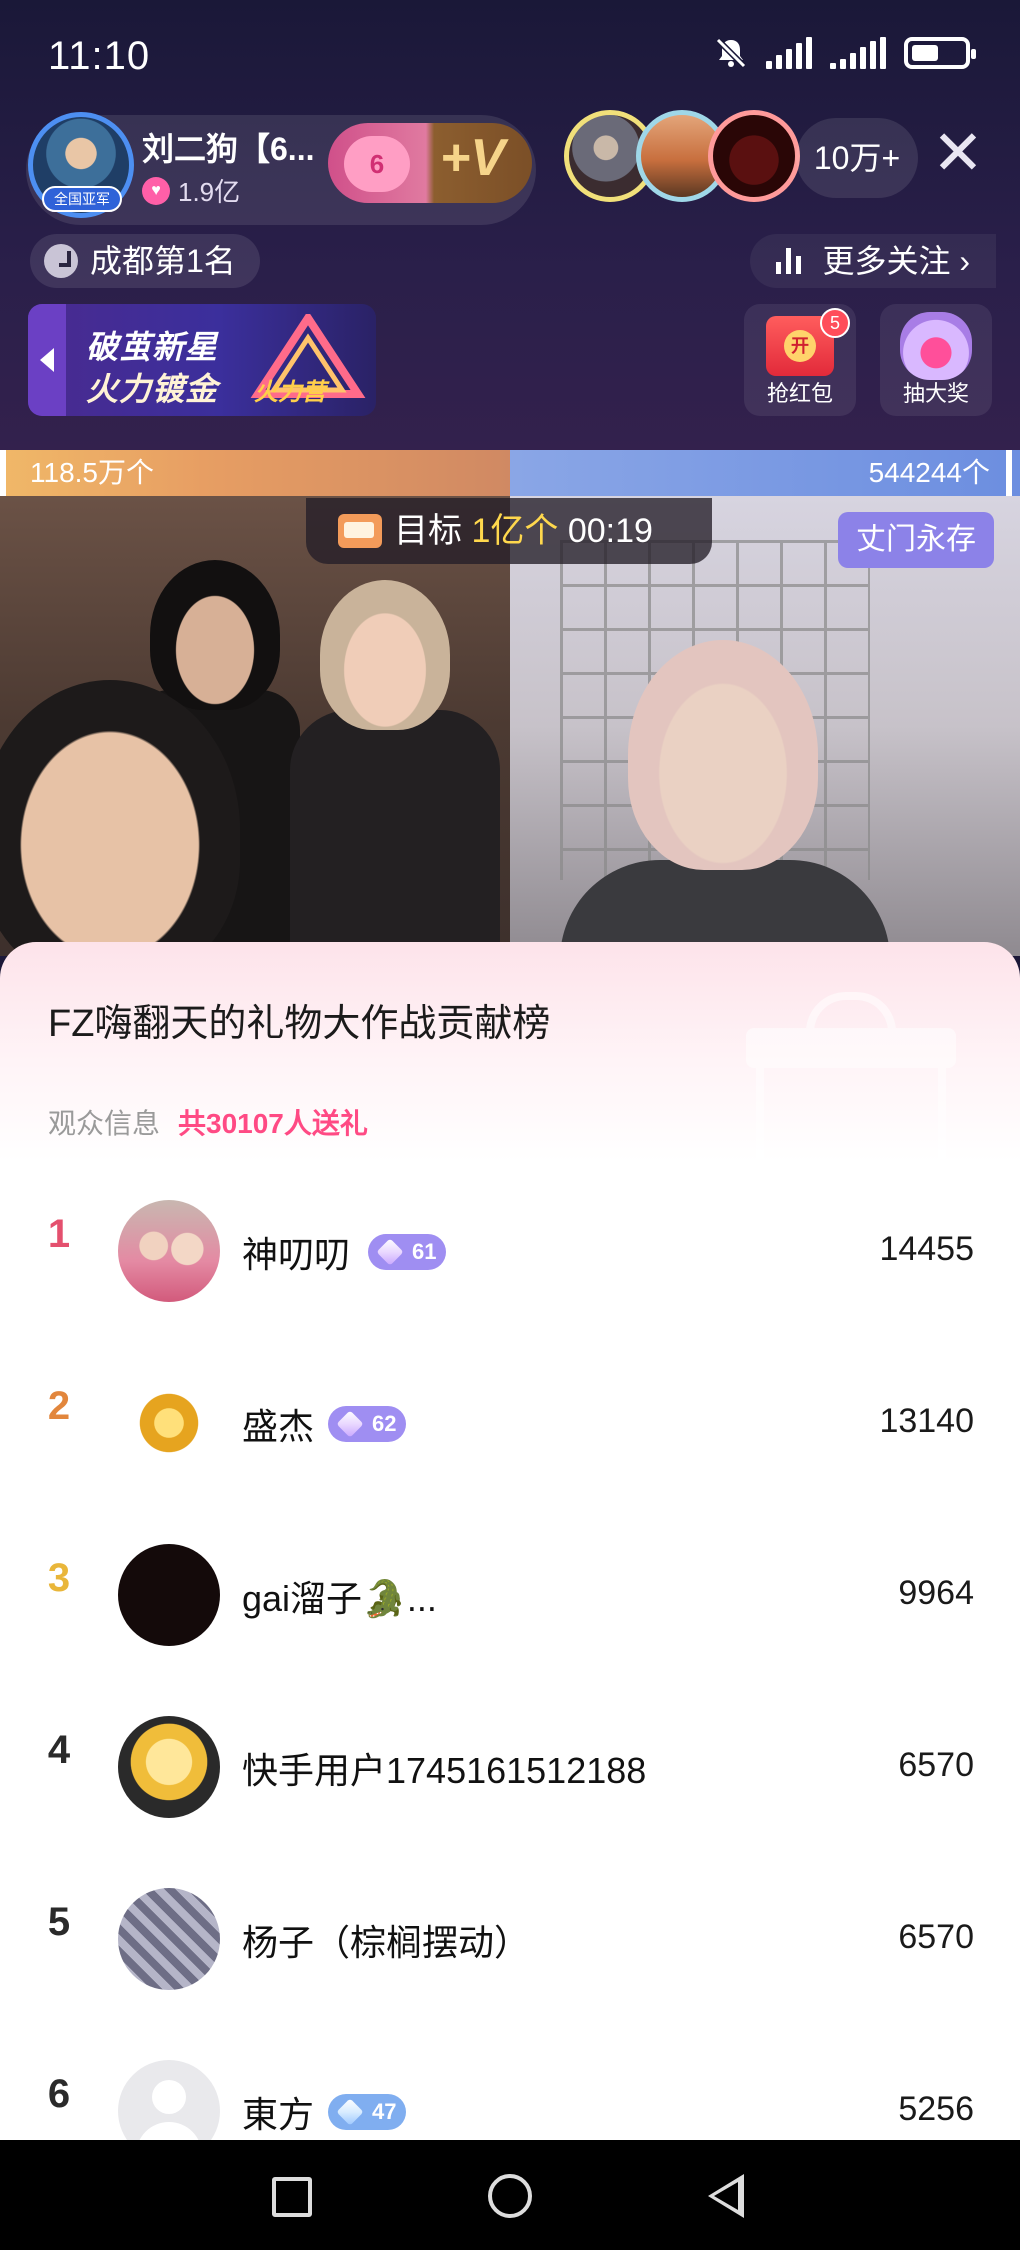  I want to click on battery-icon, so click(940, 53).